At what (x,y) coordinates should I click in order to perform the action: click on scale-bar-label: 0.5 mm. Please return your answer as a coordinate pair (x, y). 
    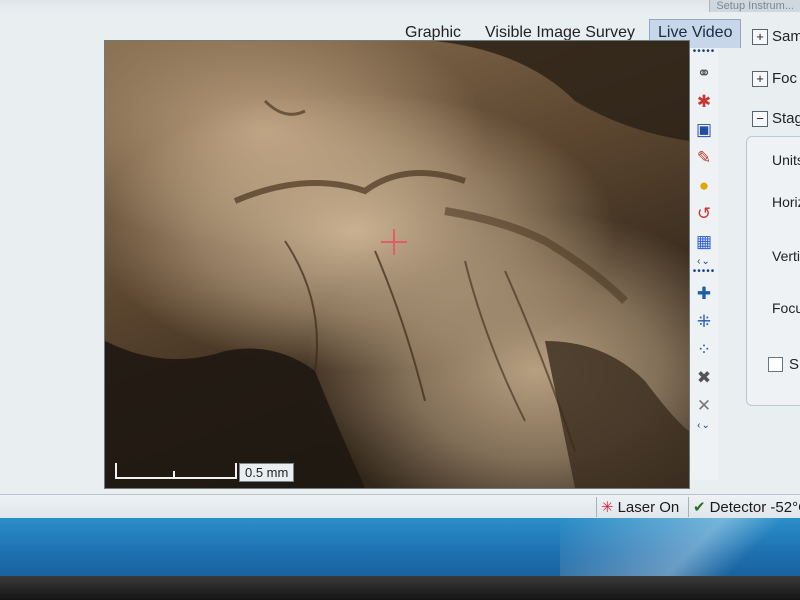
    Looking at the image, I should click on (267, 472).